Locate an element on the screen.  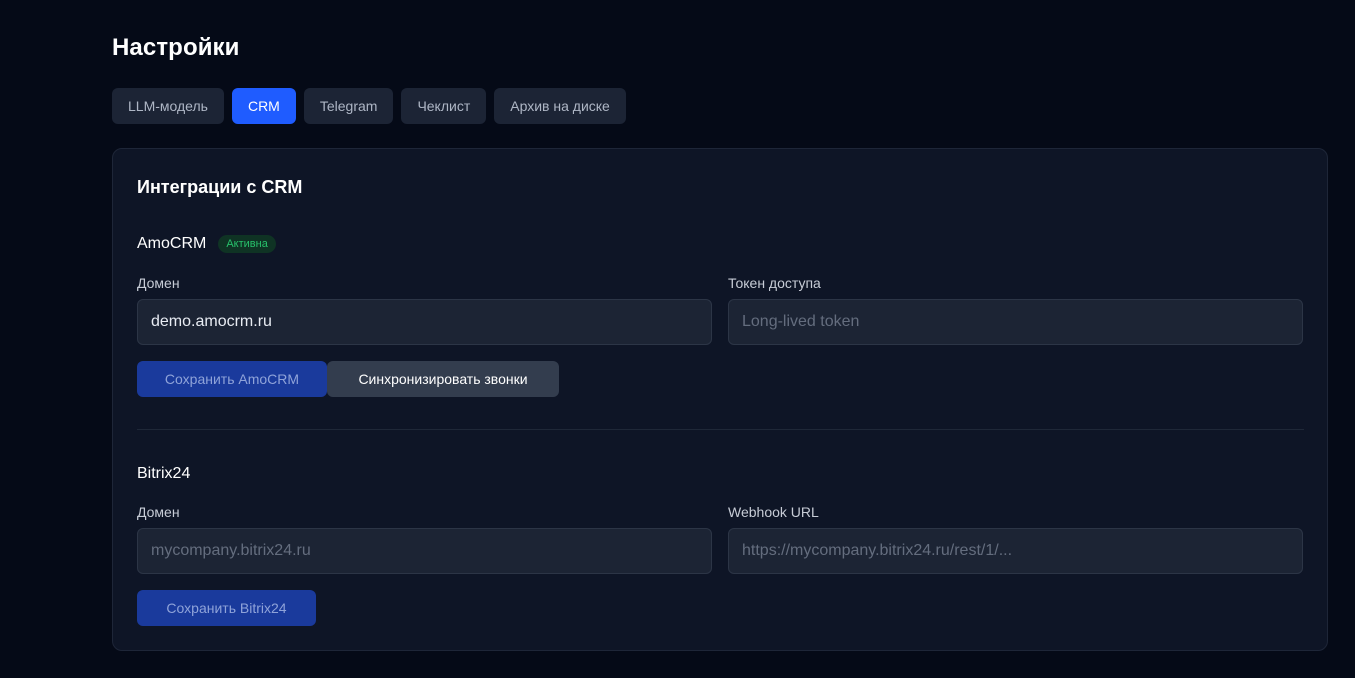
tab-llm-model: LLM-модель is located at coordinates (168, 106).